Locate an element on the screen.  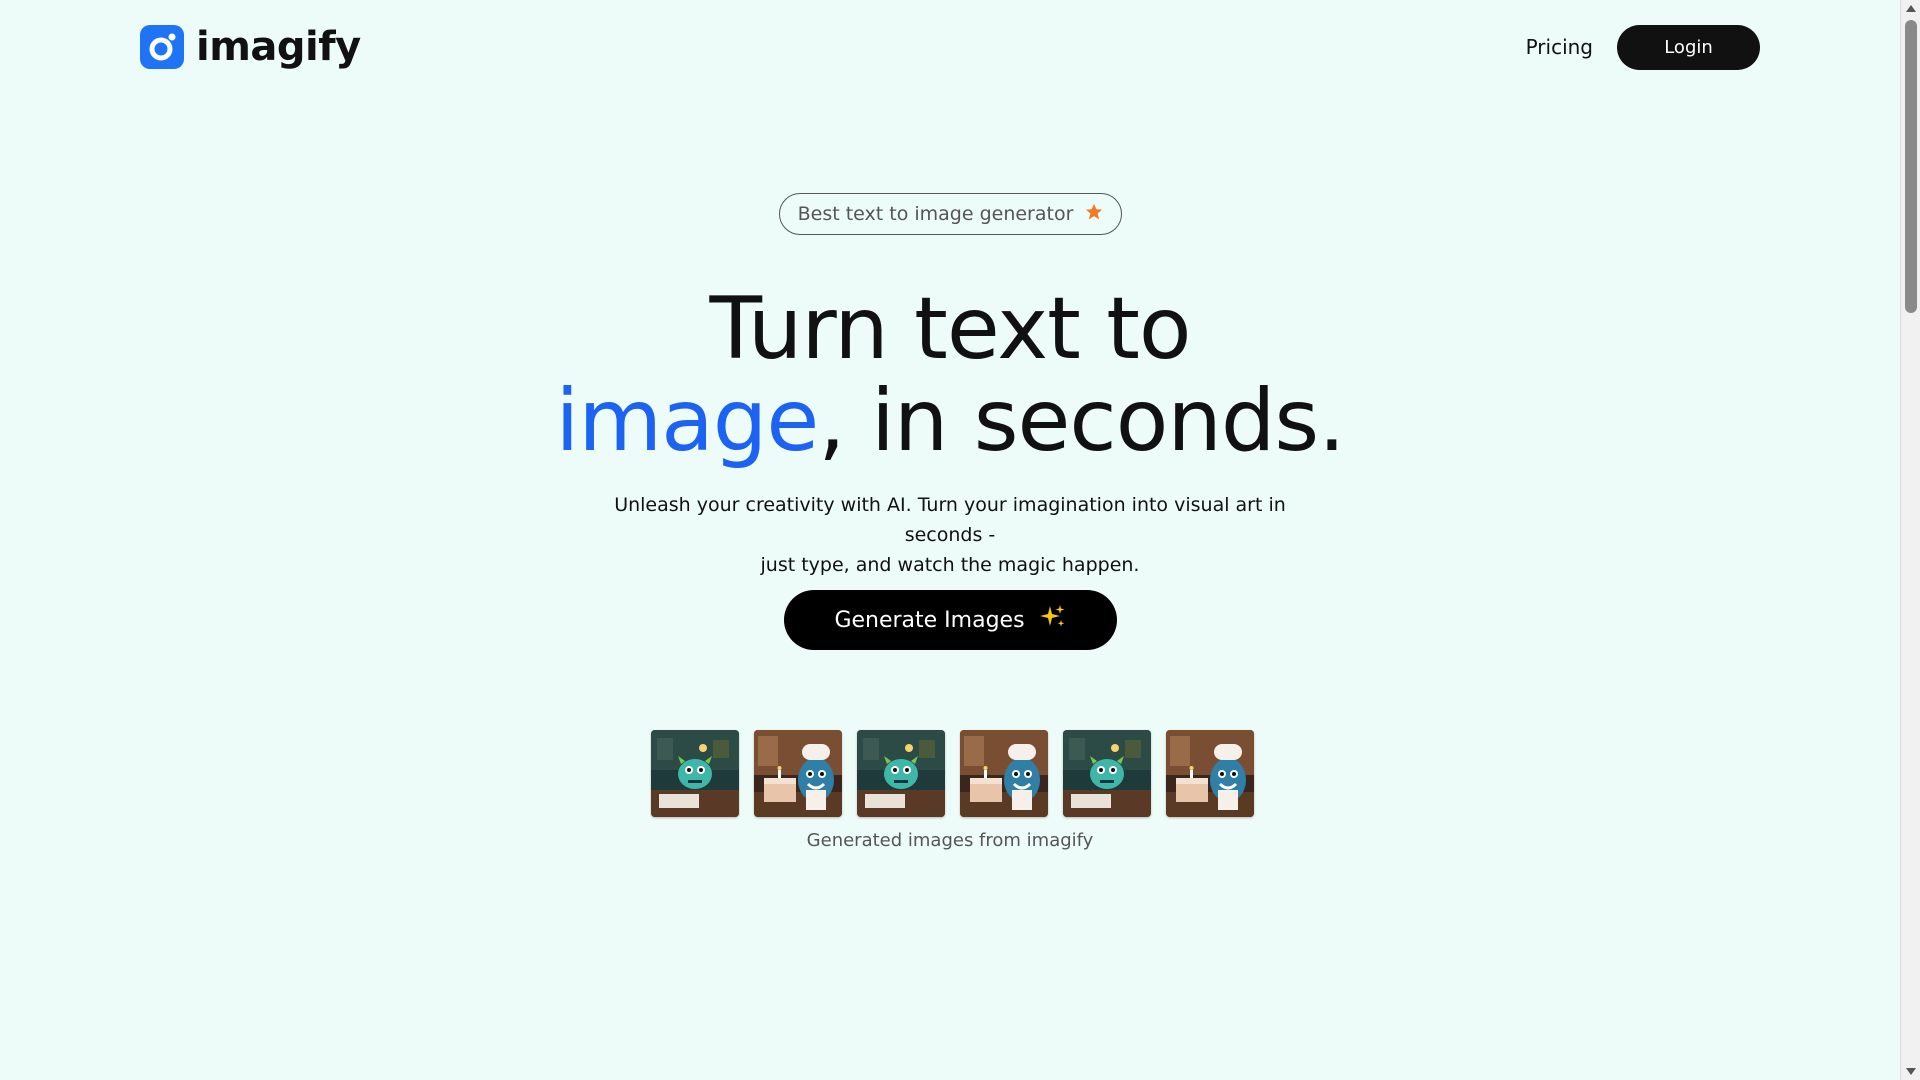
cta-label: Generate Images is located at coordinates (929, 620).